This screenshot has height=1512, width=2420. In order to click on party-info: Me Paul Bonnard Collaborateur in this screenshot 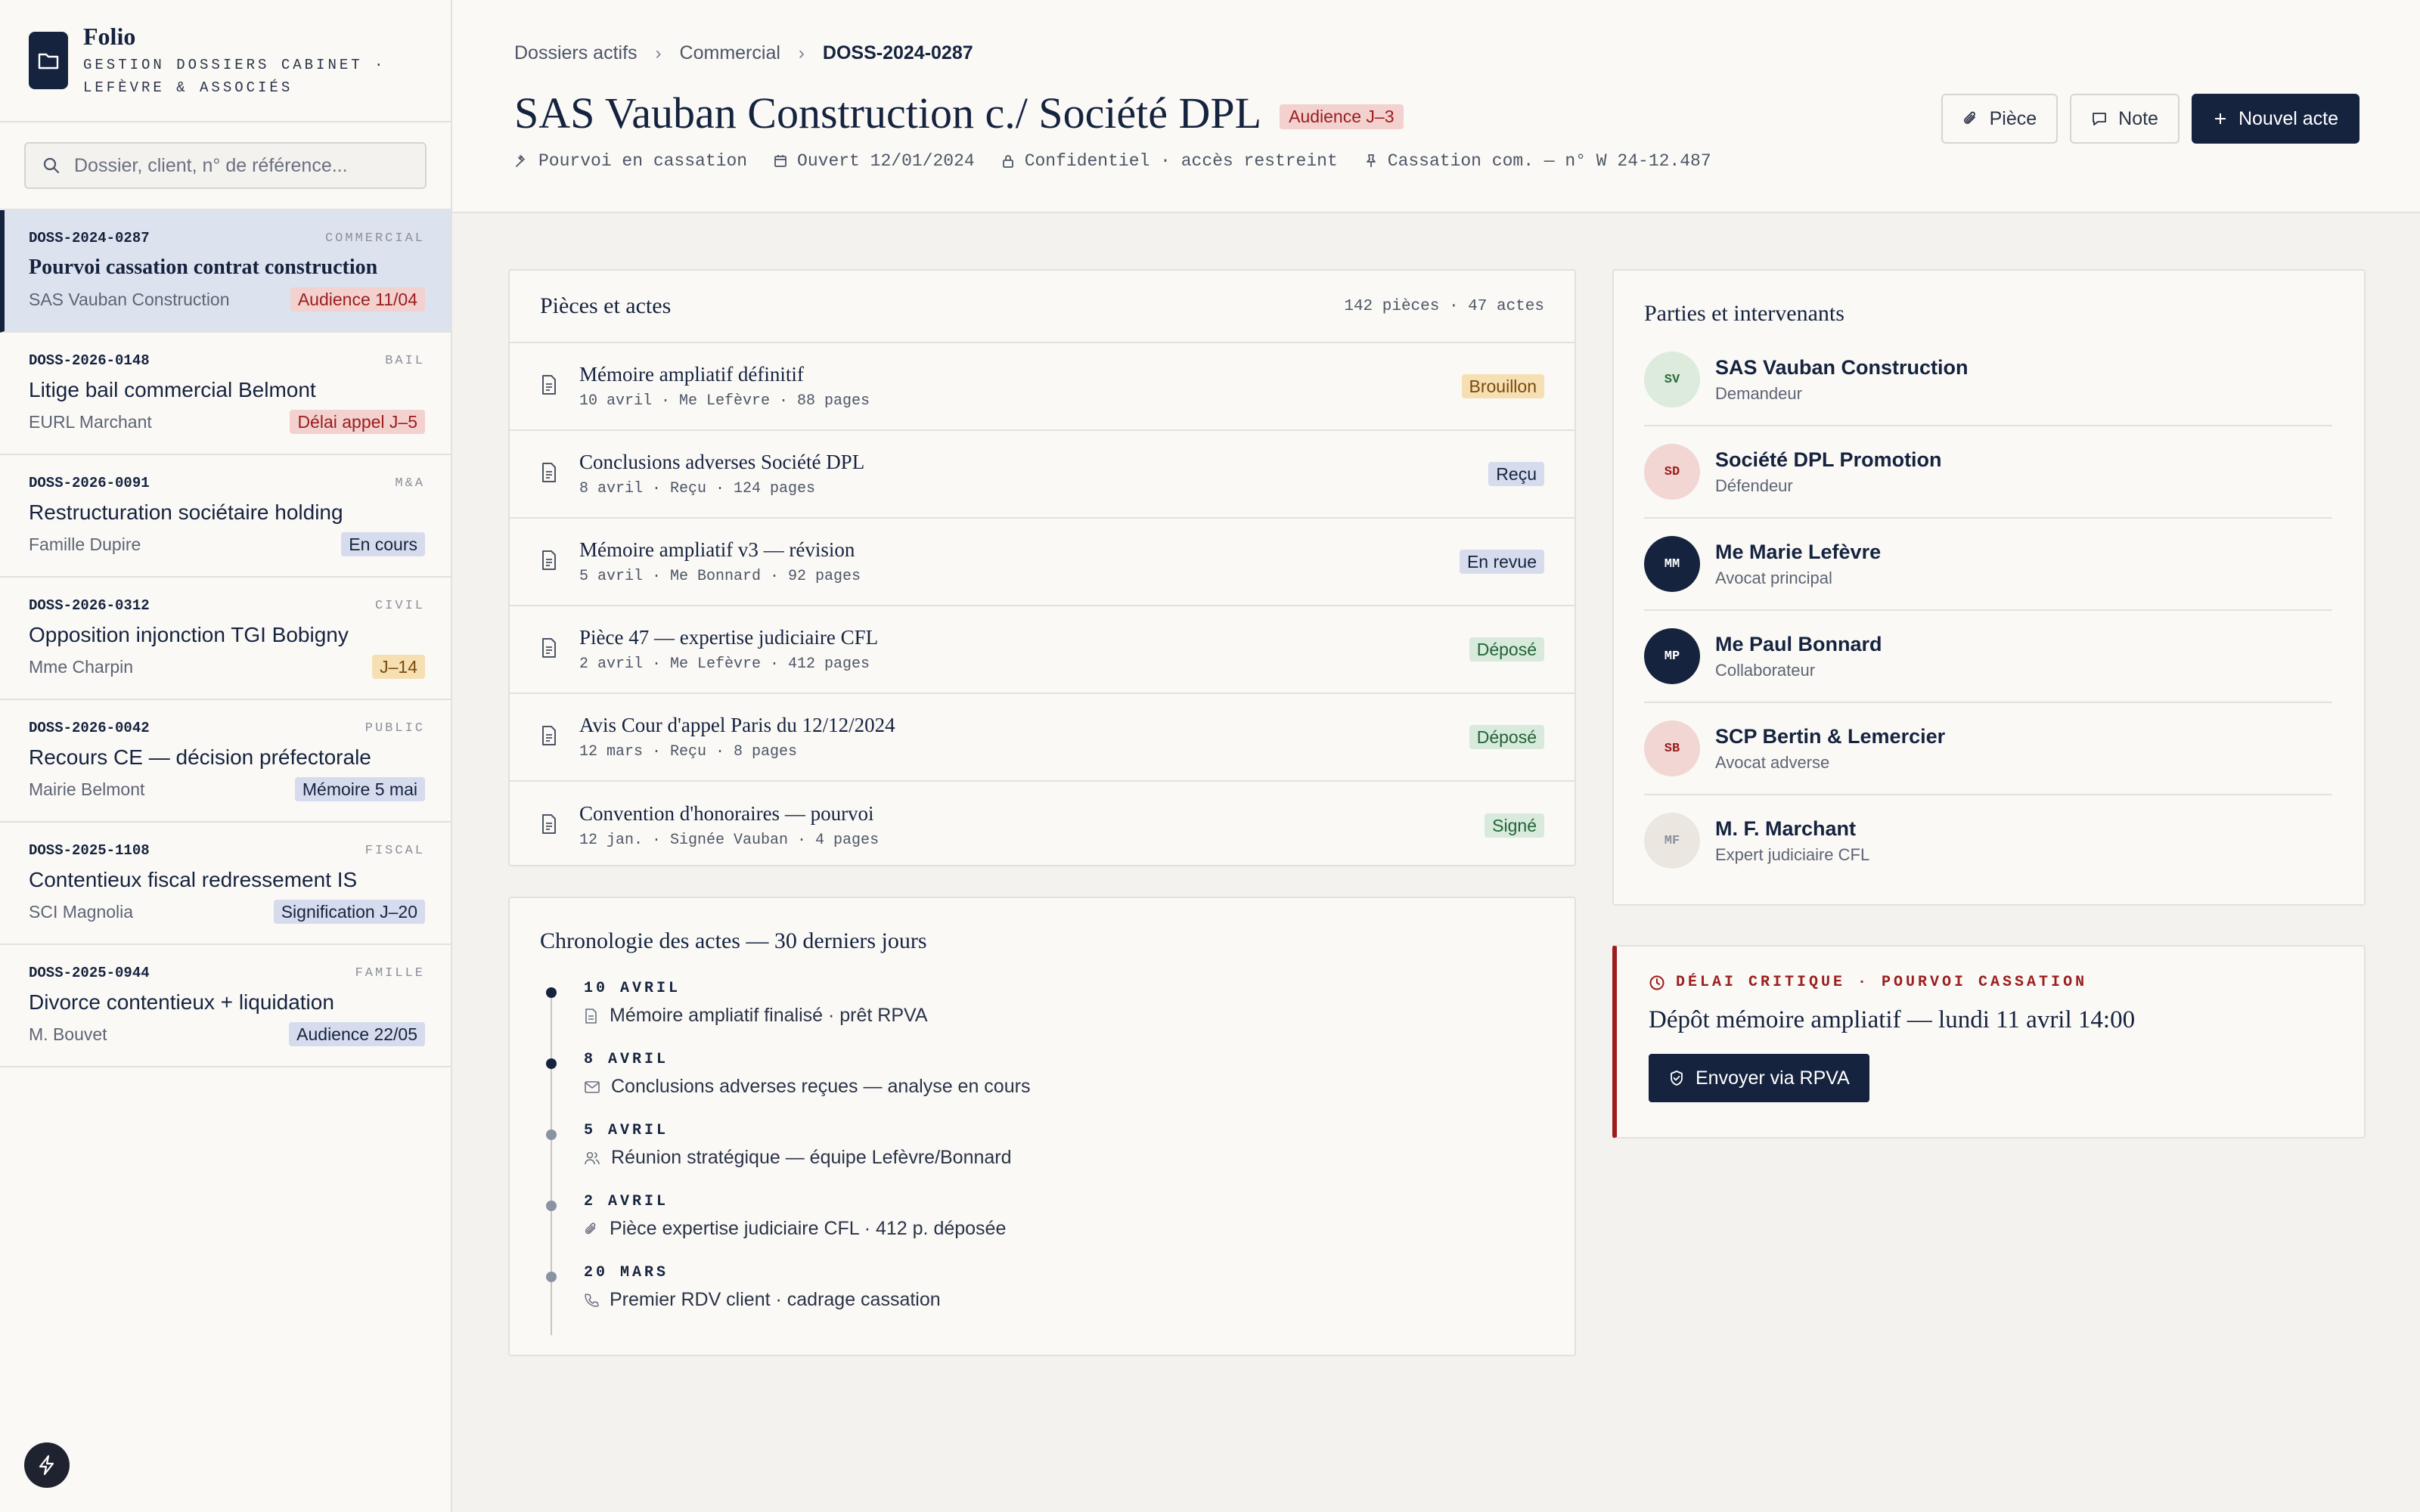, I will do `click(1799, 656)`.